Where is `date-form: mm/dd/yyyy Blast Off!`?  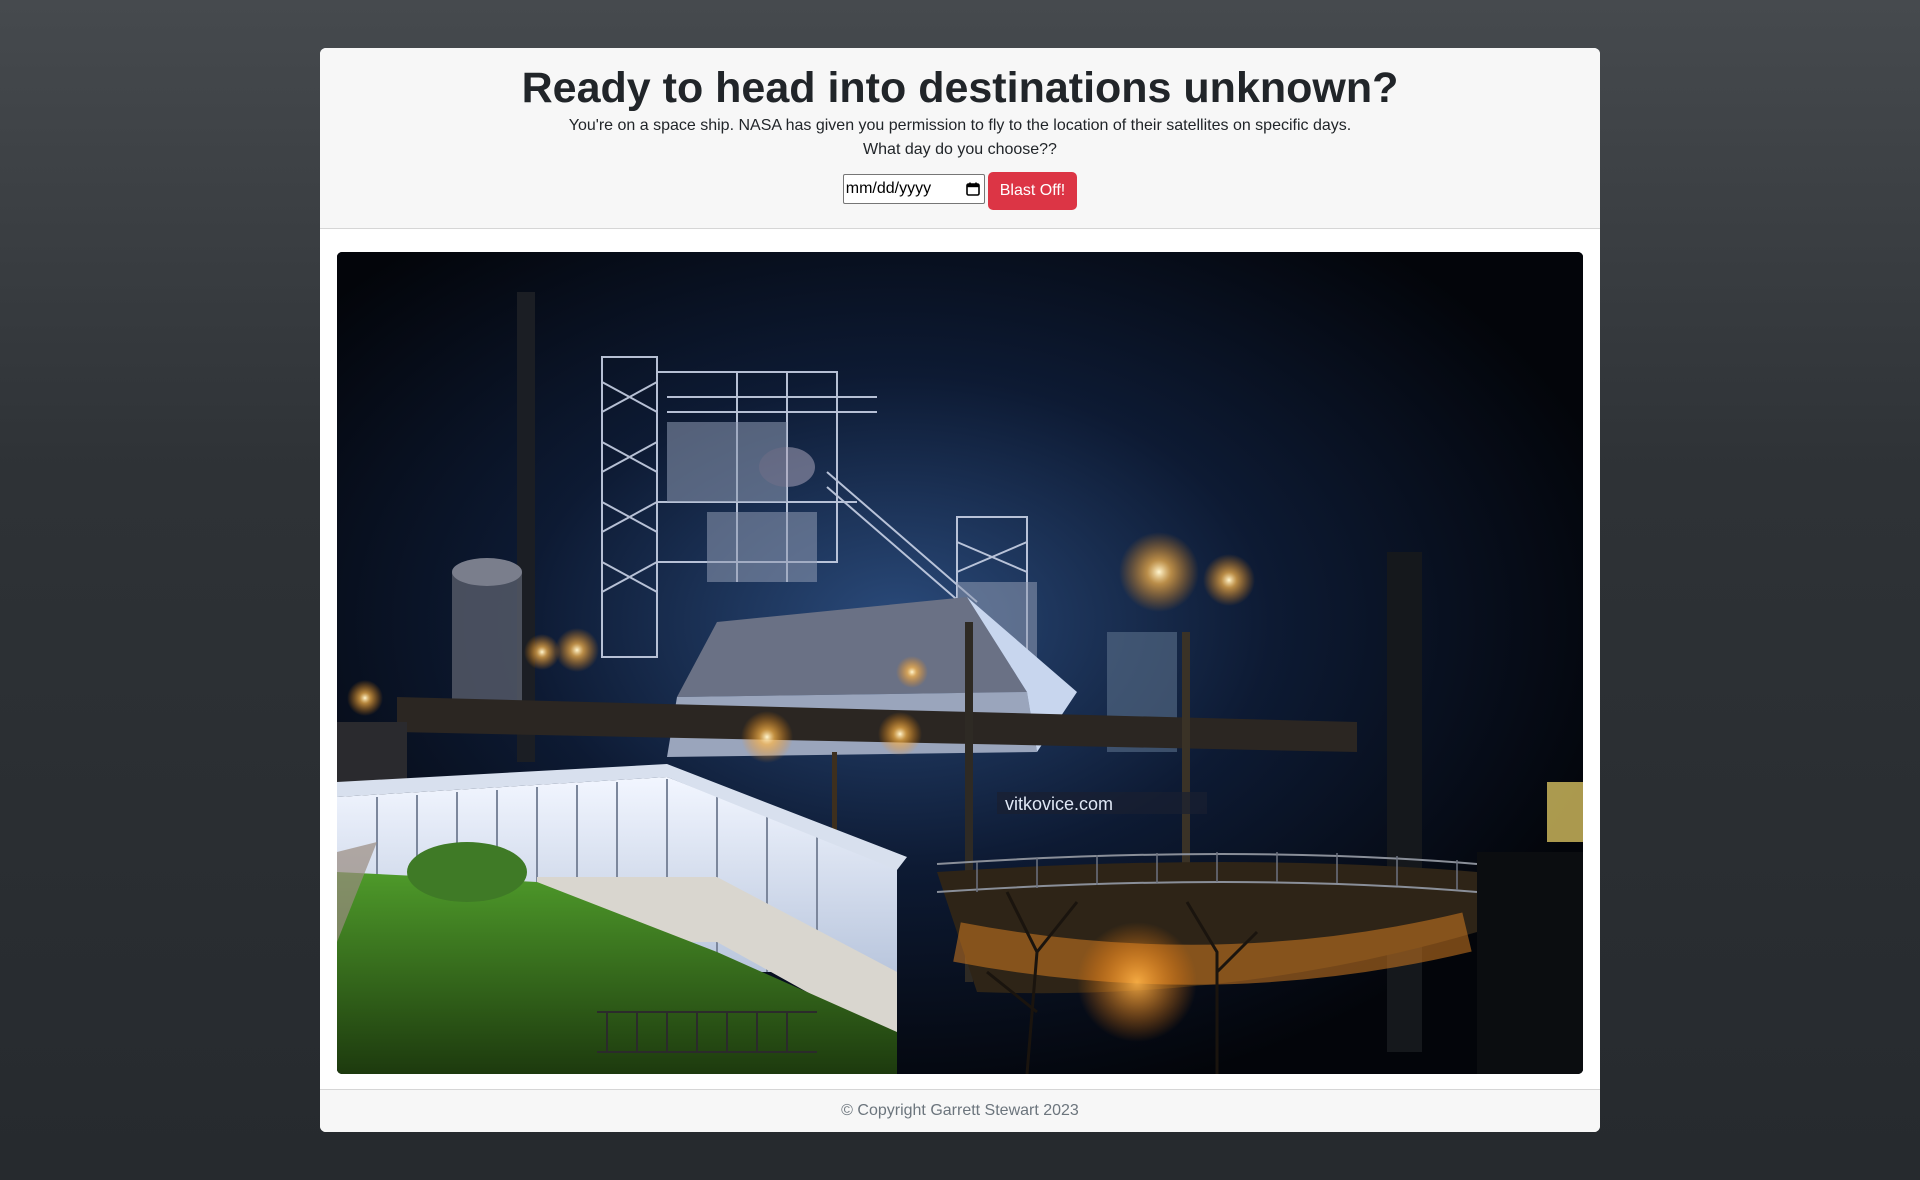
date-form: mm/dd/yyyy Blast Off! is located at coordinates (960, 191).